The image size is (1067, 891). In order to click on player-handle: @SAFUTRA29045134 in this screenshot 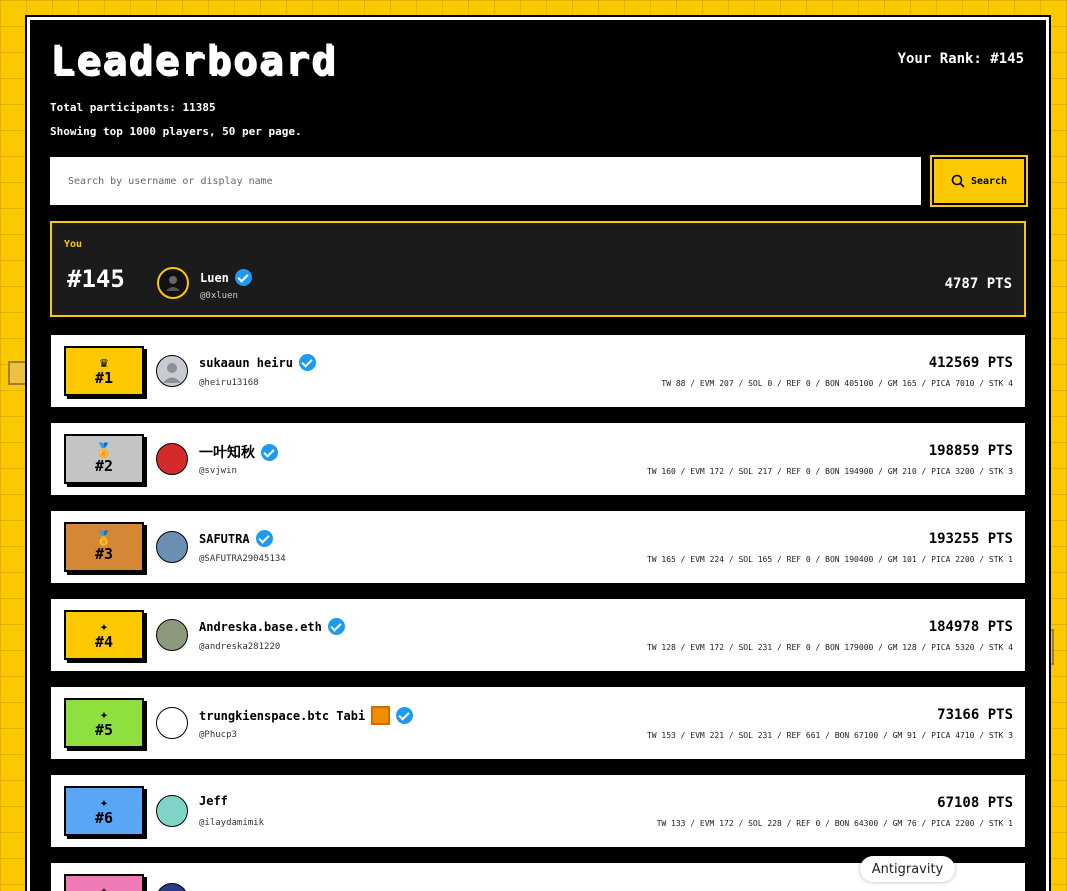, I will do `click(242, 559)`.